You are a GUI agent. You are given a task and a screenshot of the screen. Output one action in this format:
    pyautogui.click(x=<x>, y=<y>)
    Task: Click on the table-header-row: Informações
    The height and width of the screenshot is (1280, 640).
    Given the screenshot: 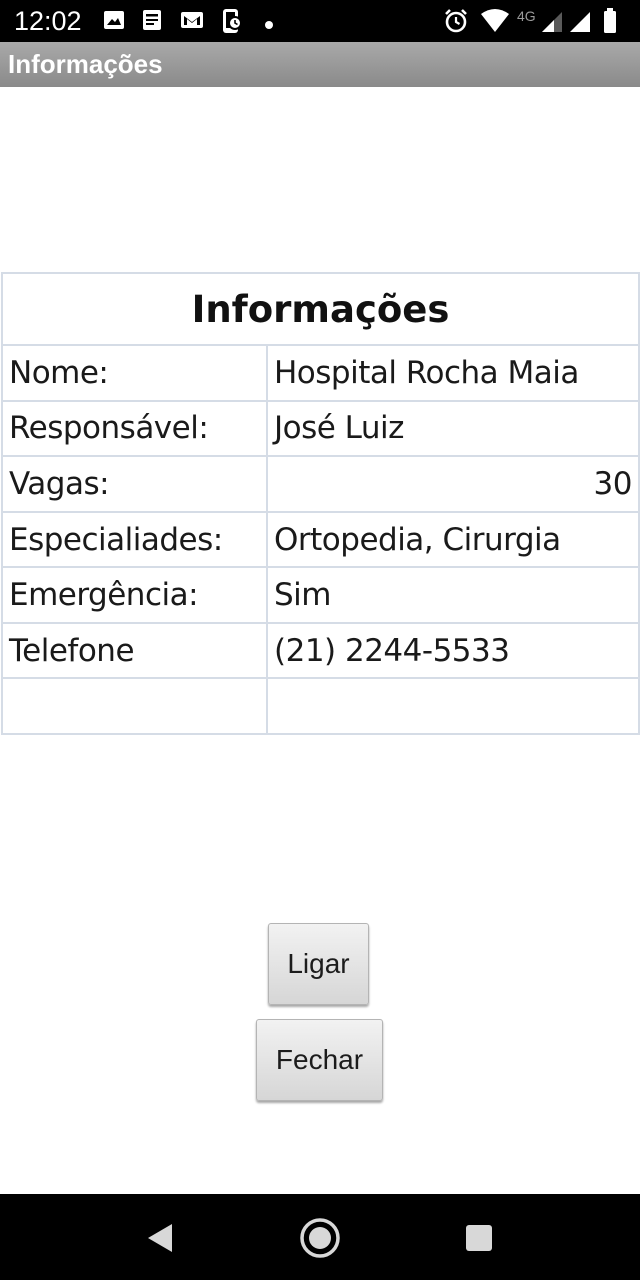 What is the action you would take?
    pyautogui.click(x=320, y=309)
    